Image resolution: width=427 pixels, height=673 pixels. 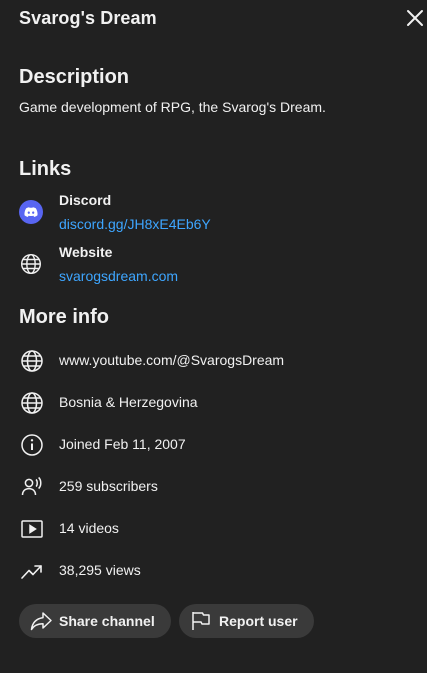 I want to click on info-row-videos: 14 videos, so click(x=214, y=528).